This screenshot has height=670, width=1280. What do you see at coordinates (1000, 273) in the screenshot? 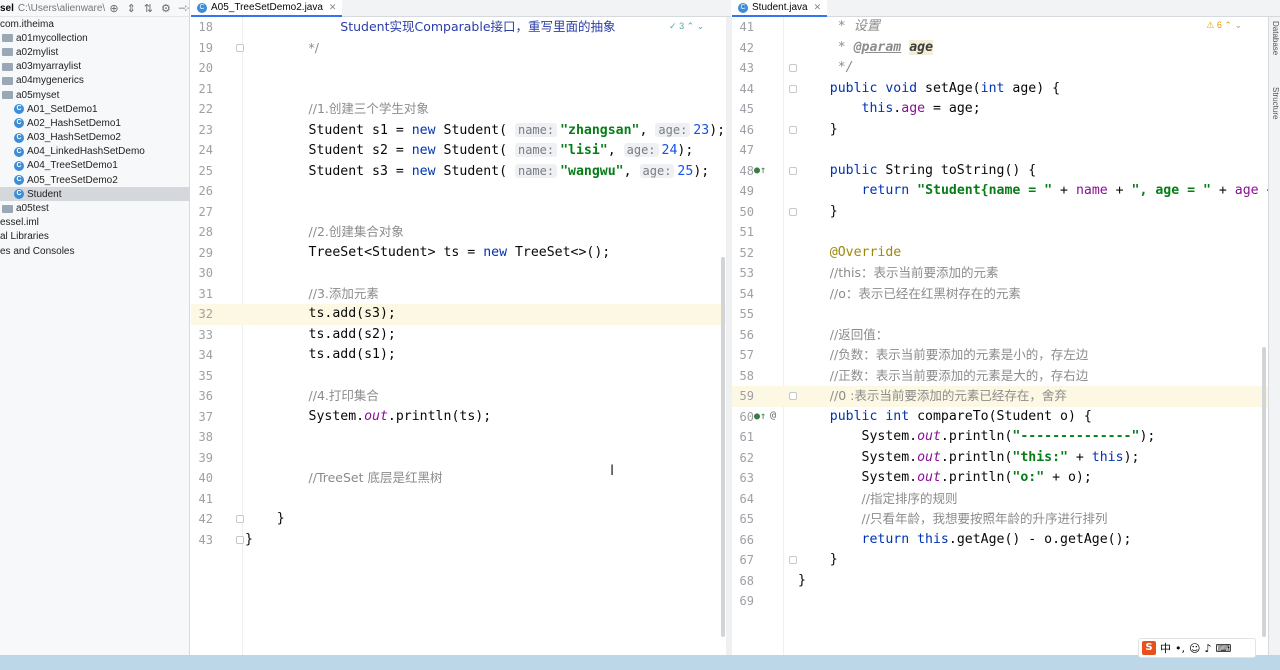
I see `code-line: 53 //this：表示当前要添加的元素` at bounding box center [1000, 273].